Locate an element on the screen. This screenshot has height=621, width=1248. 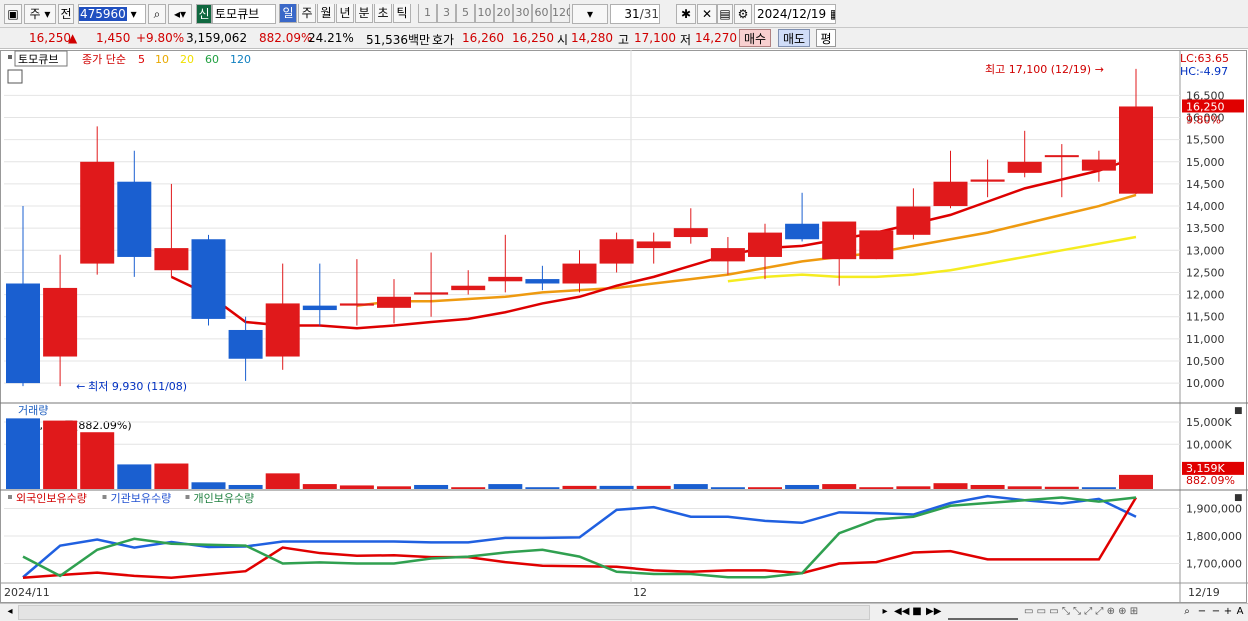
interval-button: 20 is located at coordinates (503, 13).